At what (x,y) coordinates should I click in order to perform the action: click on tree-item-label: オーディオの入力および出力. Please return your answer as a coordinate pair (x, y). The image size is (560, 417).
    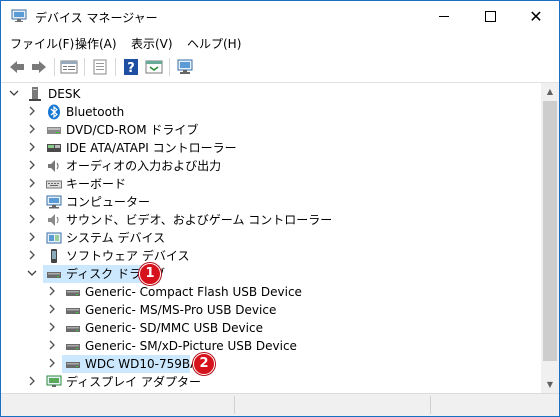
    Looking at the image, I should click on (144, 166).